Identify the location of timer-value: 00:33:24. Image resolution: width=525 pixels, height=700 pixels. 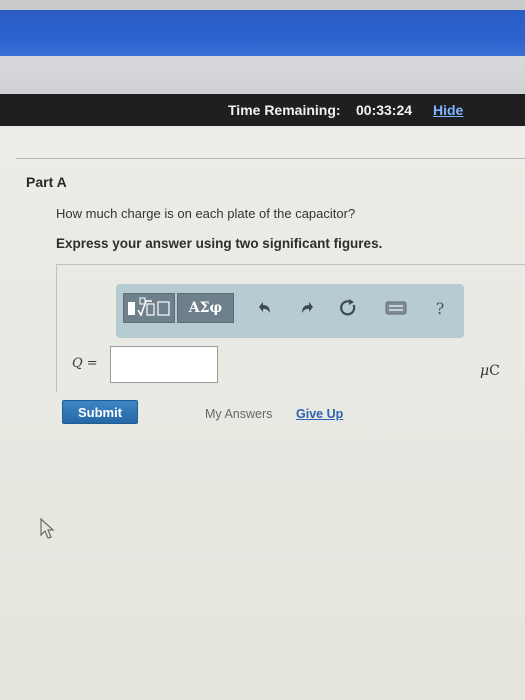
(384, 110).